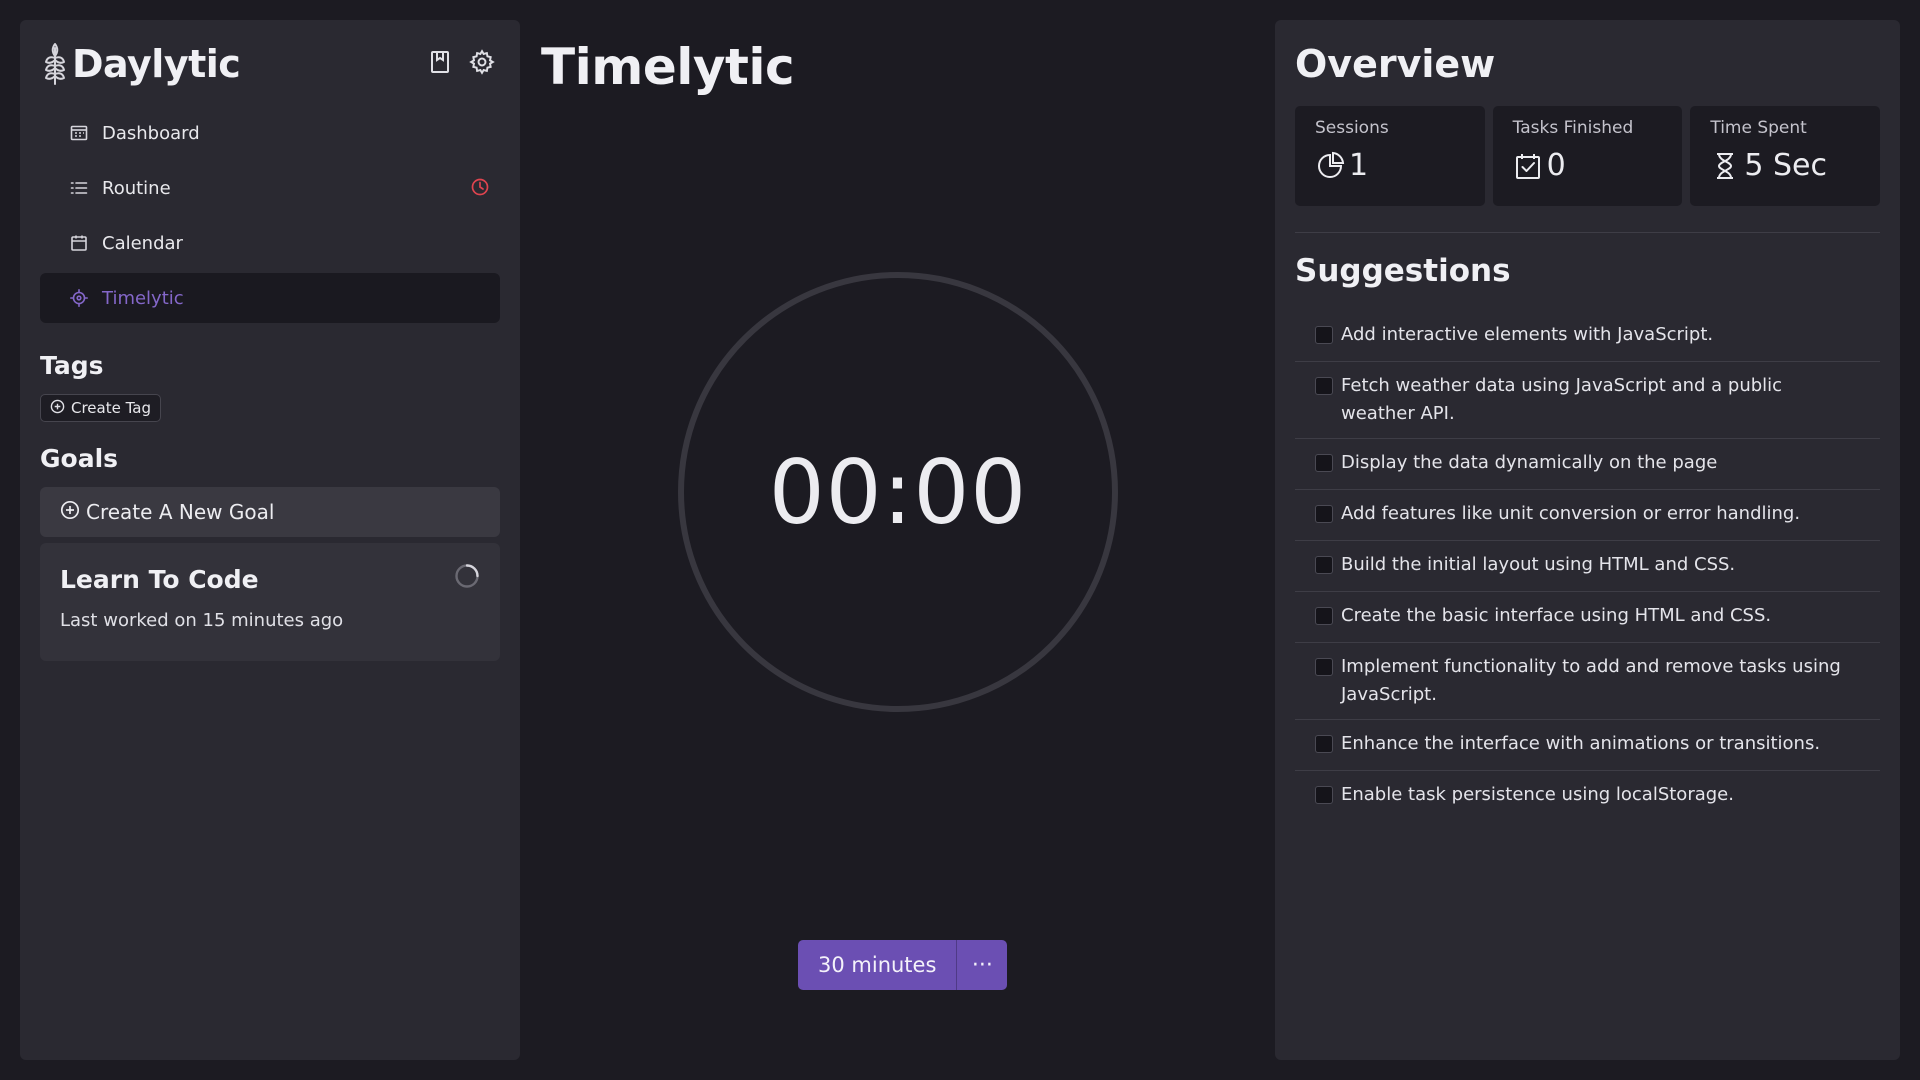 The height and width of the screenshot is (1080, 1920). I want to click on nav-item-label: Dashboard, so click(151, 133).